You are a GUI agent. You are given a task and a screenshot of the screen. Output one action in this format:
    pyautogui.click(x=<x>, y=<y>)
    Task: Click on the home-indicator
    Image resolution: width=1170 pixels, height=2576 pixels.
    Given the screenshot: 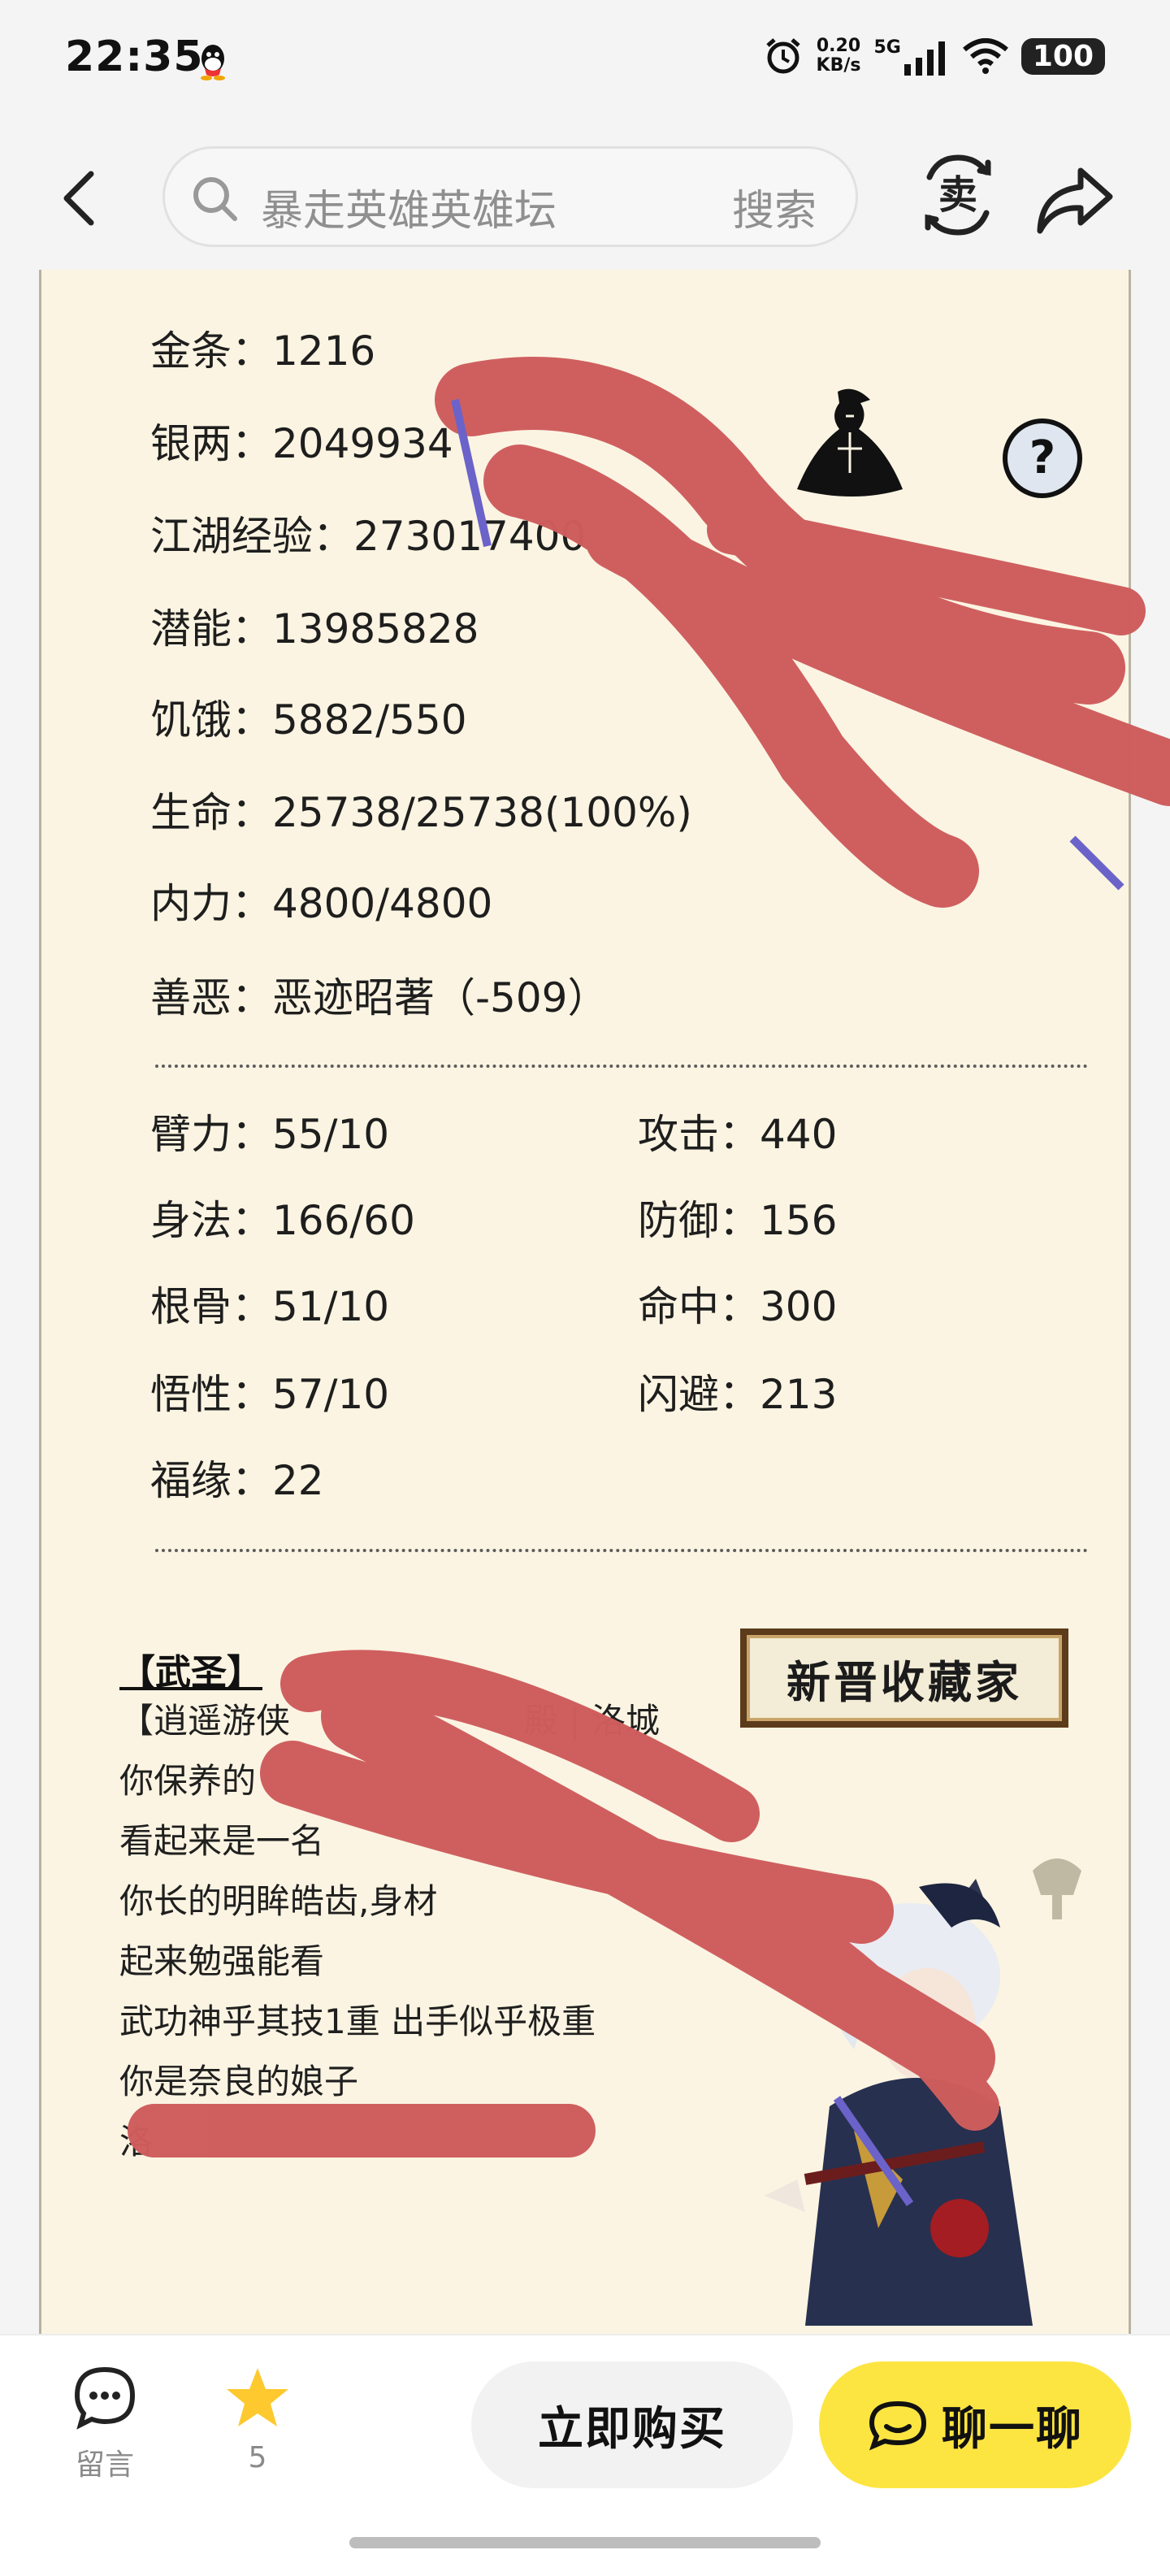 What is the action you would take?
    pyautogui.click(x=585, y=2542)
    